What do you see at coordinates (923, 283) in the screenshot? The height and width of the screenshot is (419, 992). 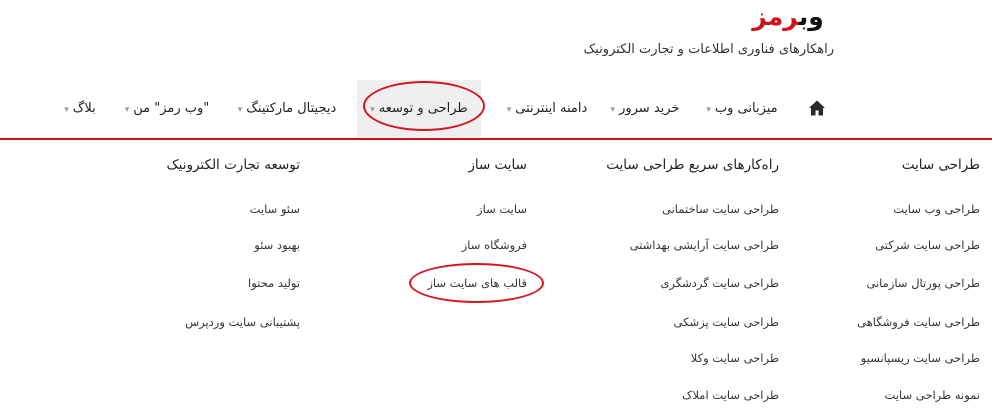 I see `menu-link: طراحی پورتال سازمانی` at bounding box center [923, 283].